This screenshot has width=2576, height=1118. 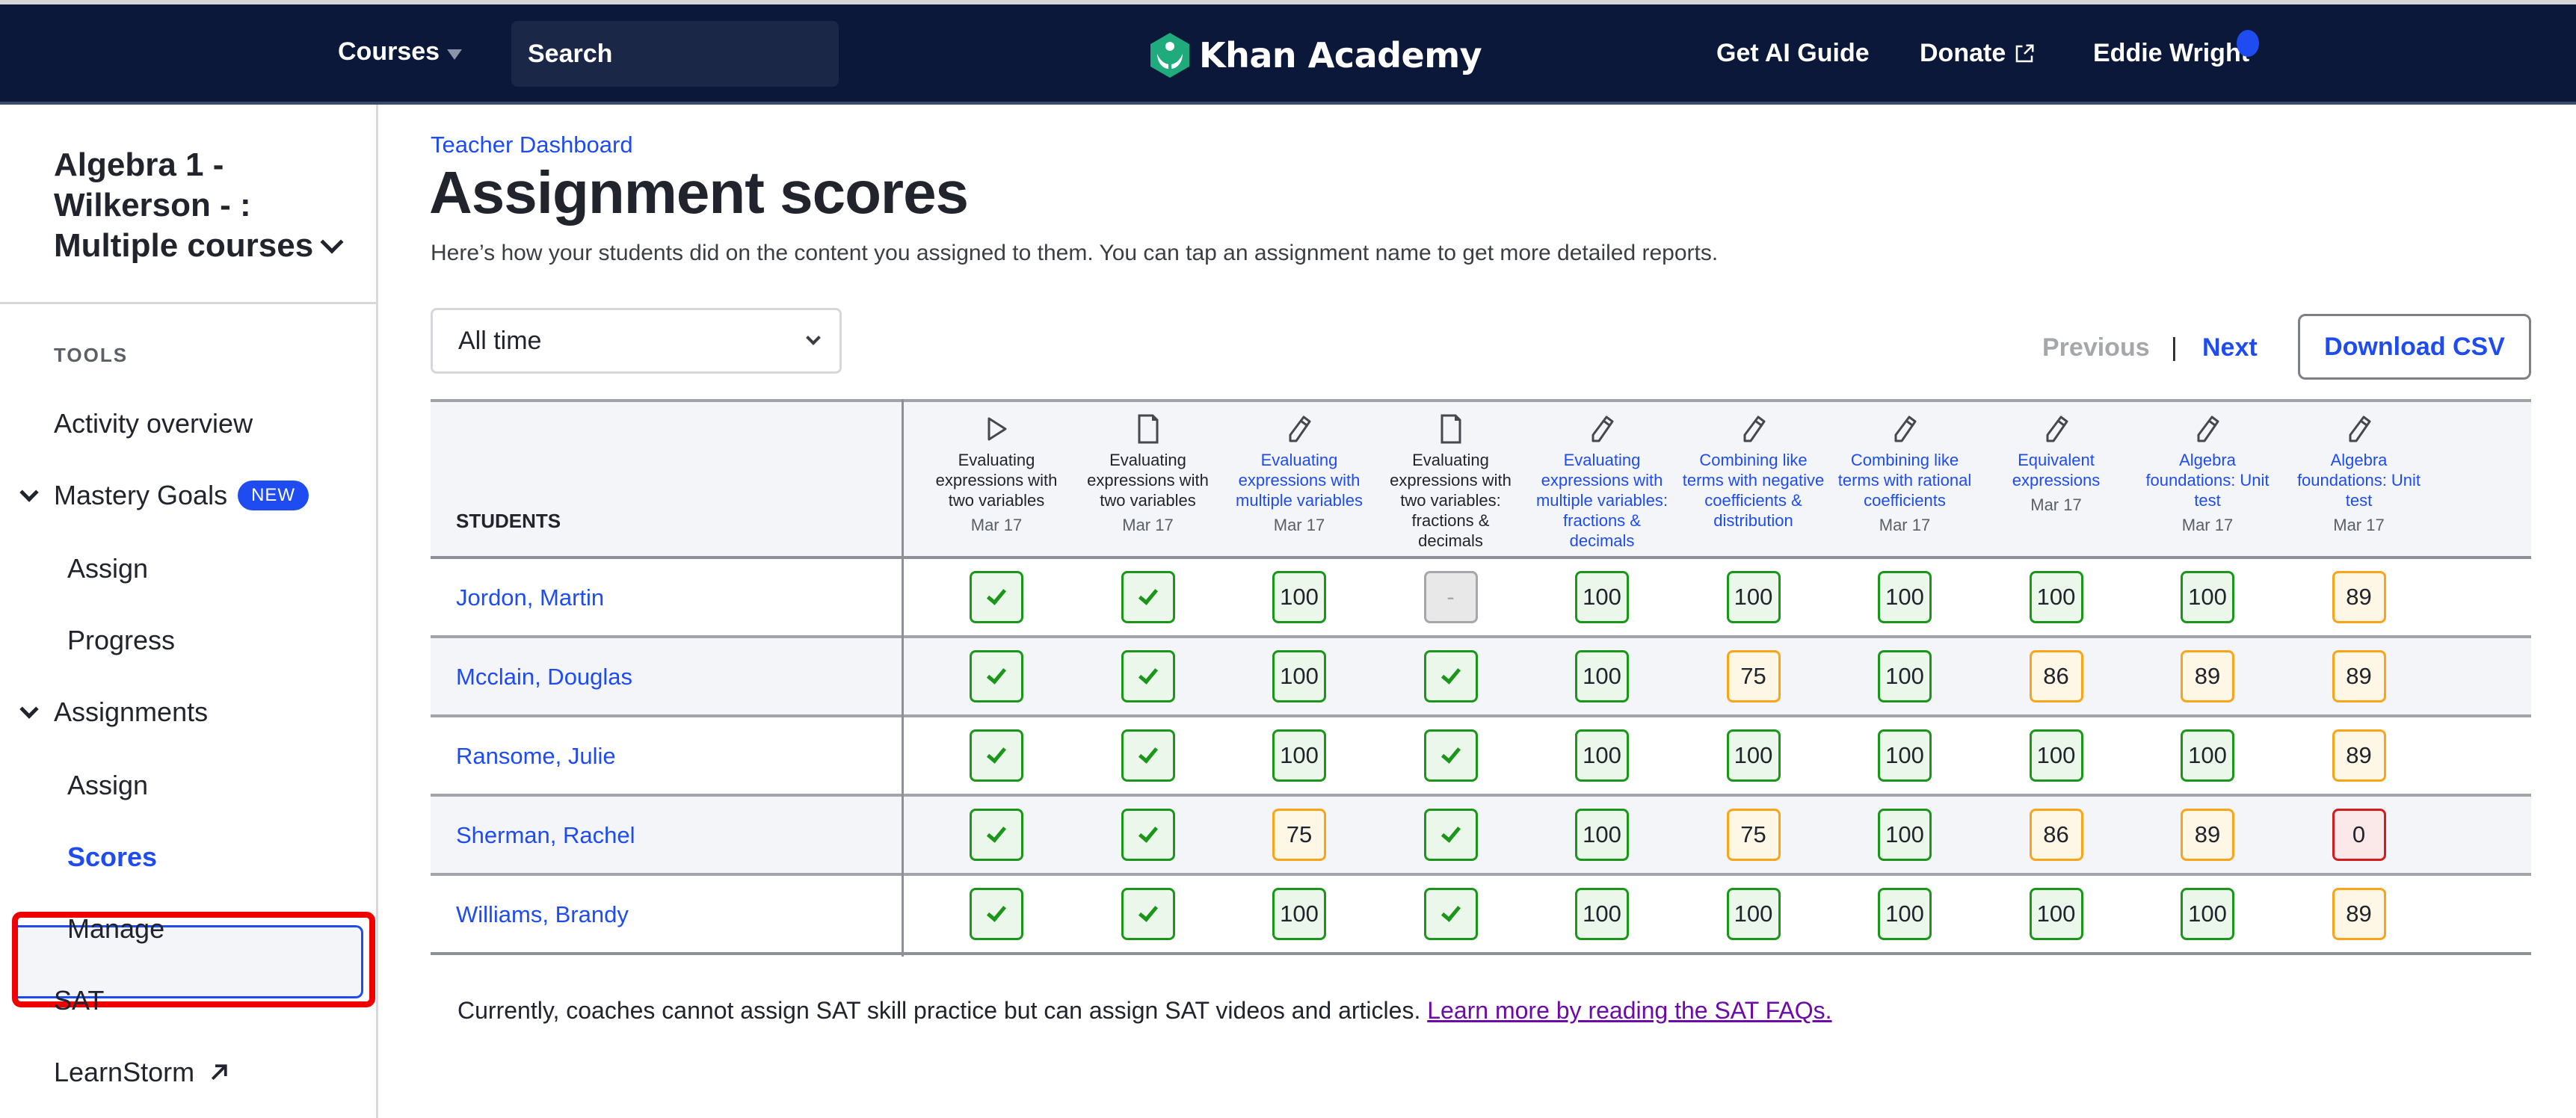 I want to click on score-cell: 0, so click(x=2359, y=835).